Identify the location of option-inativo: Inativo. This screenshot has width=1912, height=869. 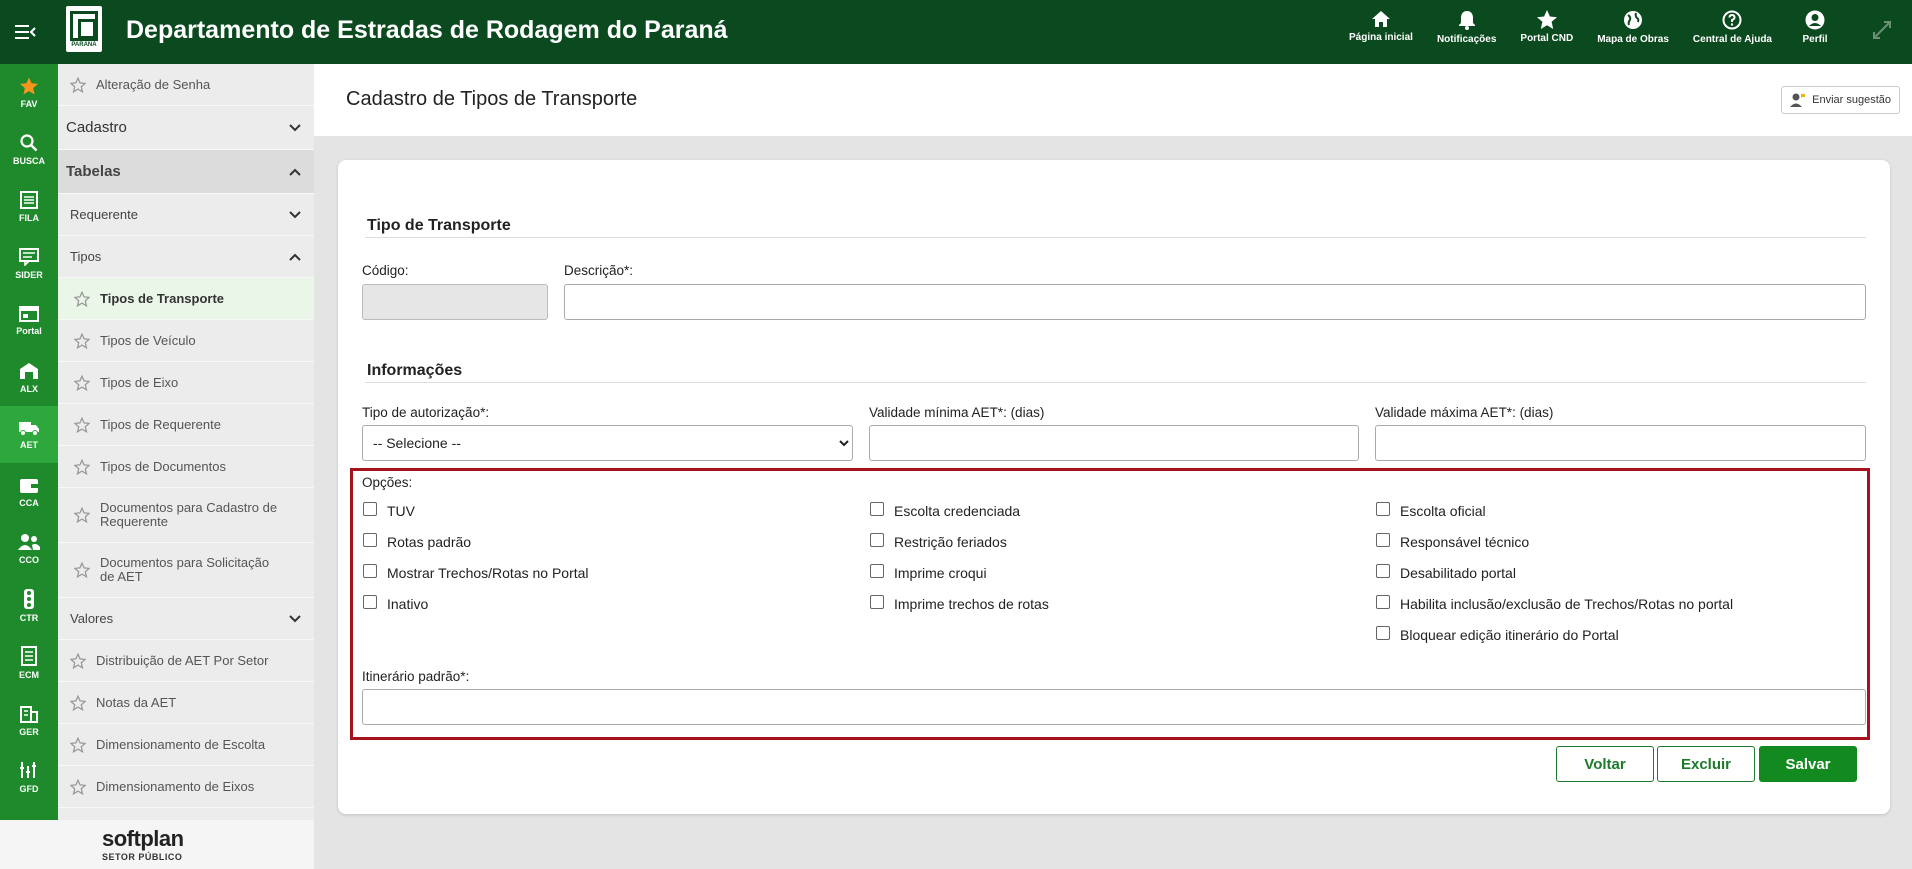
(395, 603).